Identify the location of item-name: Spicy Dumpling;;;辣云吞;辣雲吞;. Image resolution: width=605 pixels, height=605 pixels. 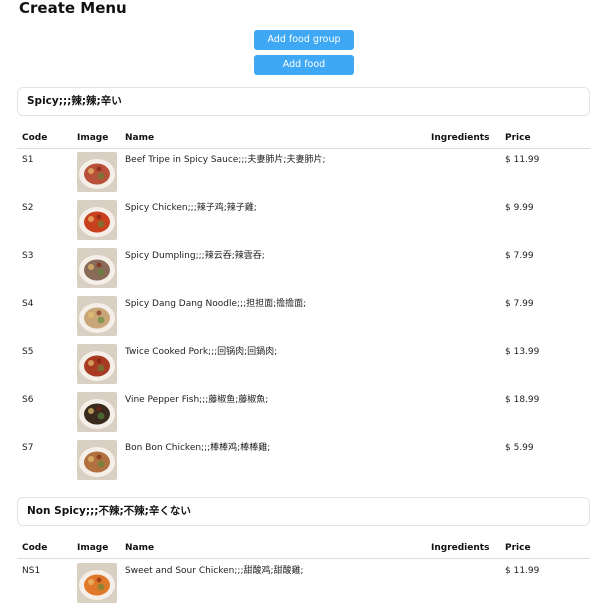
(195, 256).